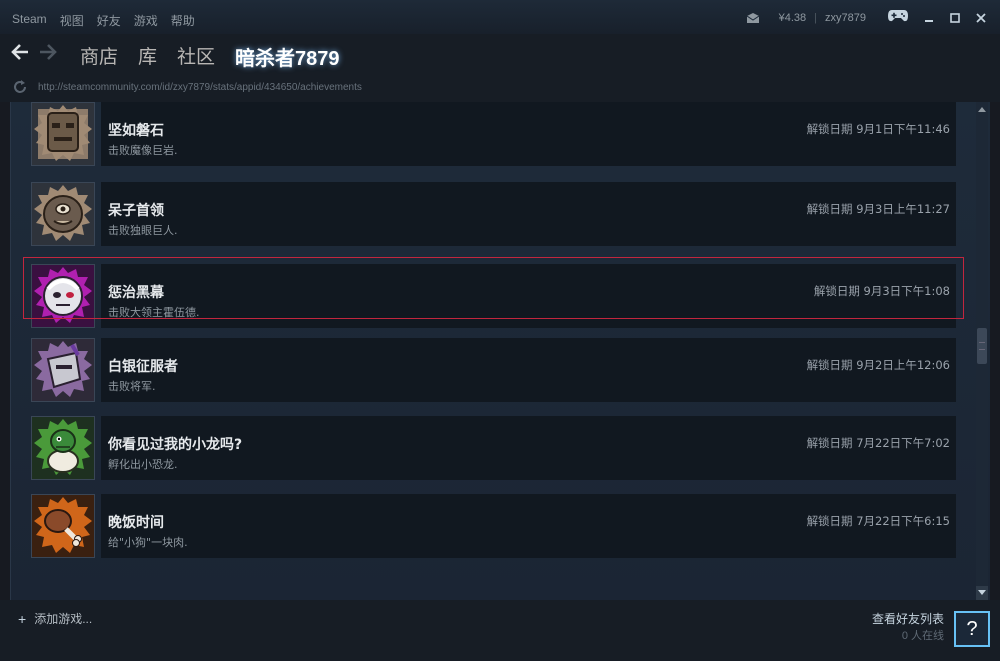  I want to click on achievement-row-selected: 惩治黑幕 击败大领主霍伍德. 解锁日期 9月3日下午1:08, so click(493, 292).